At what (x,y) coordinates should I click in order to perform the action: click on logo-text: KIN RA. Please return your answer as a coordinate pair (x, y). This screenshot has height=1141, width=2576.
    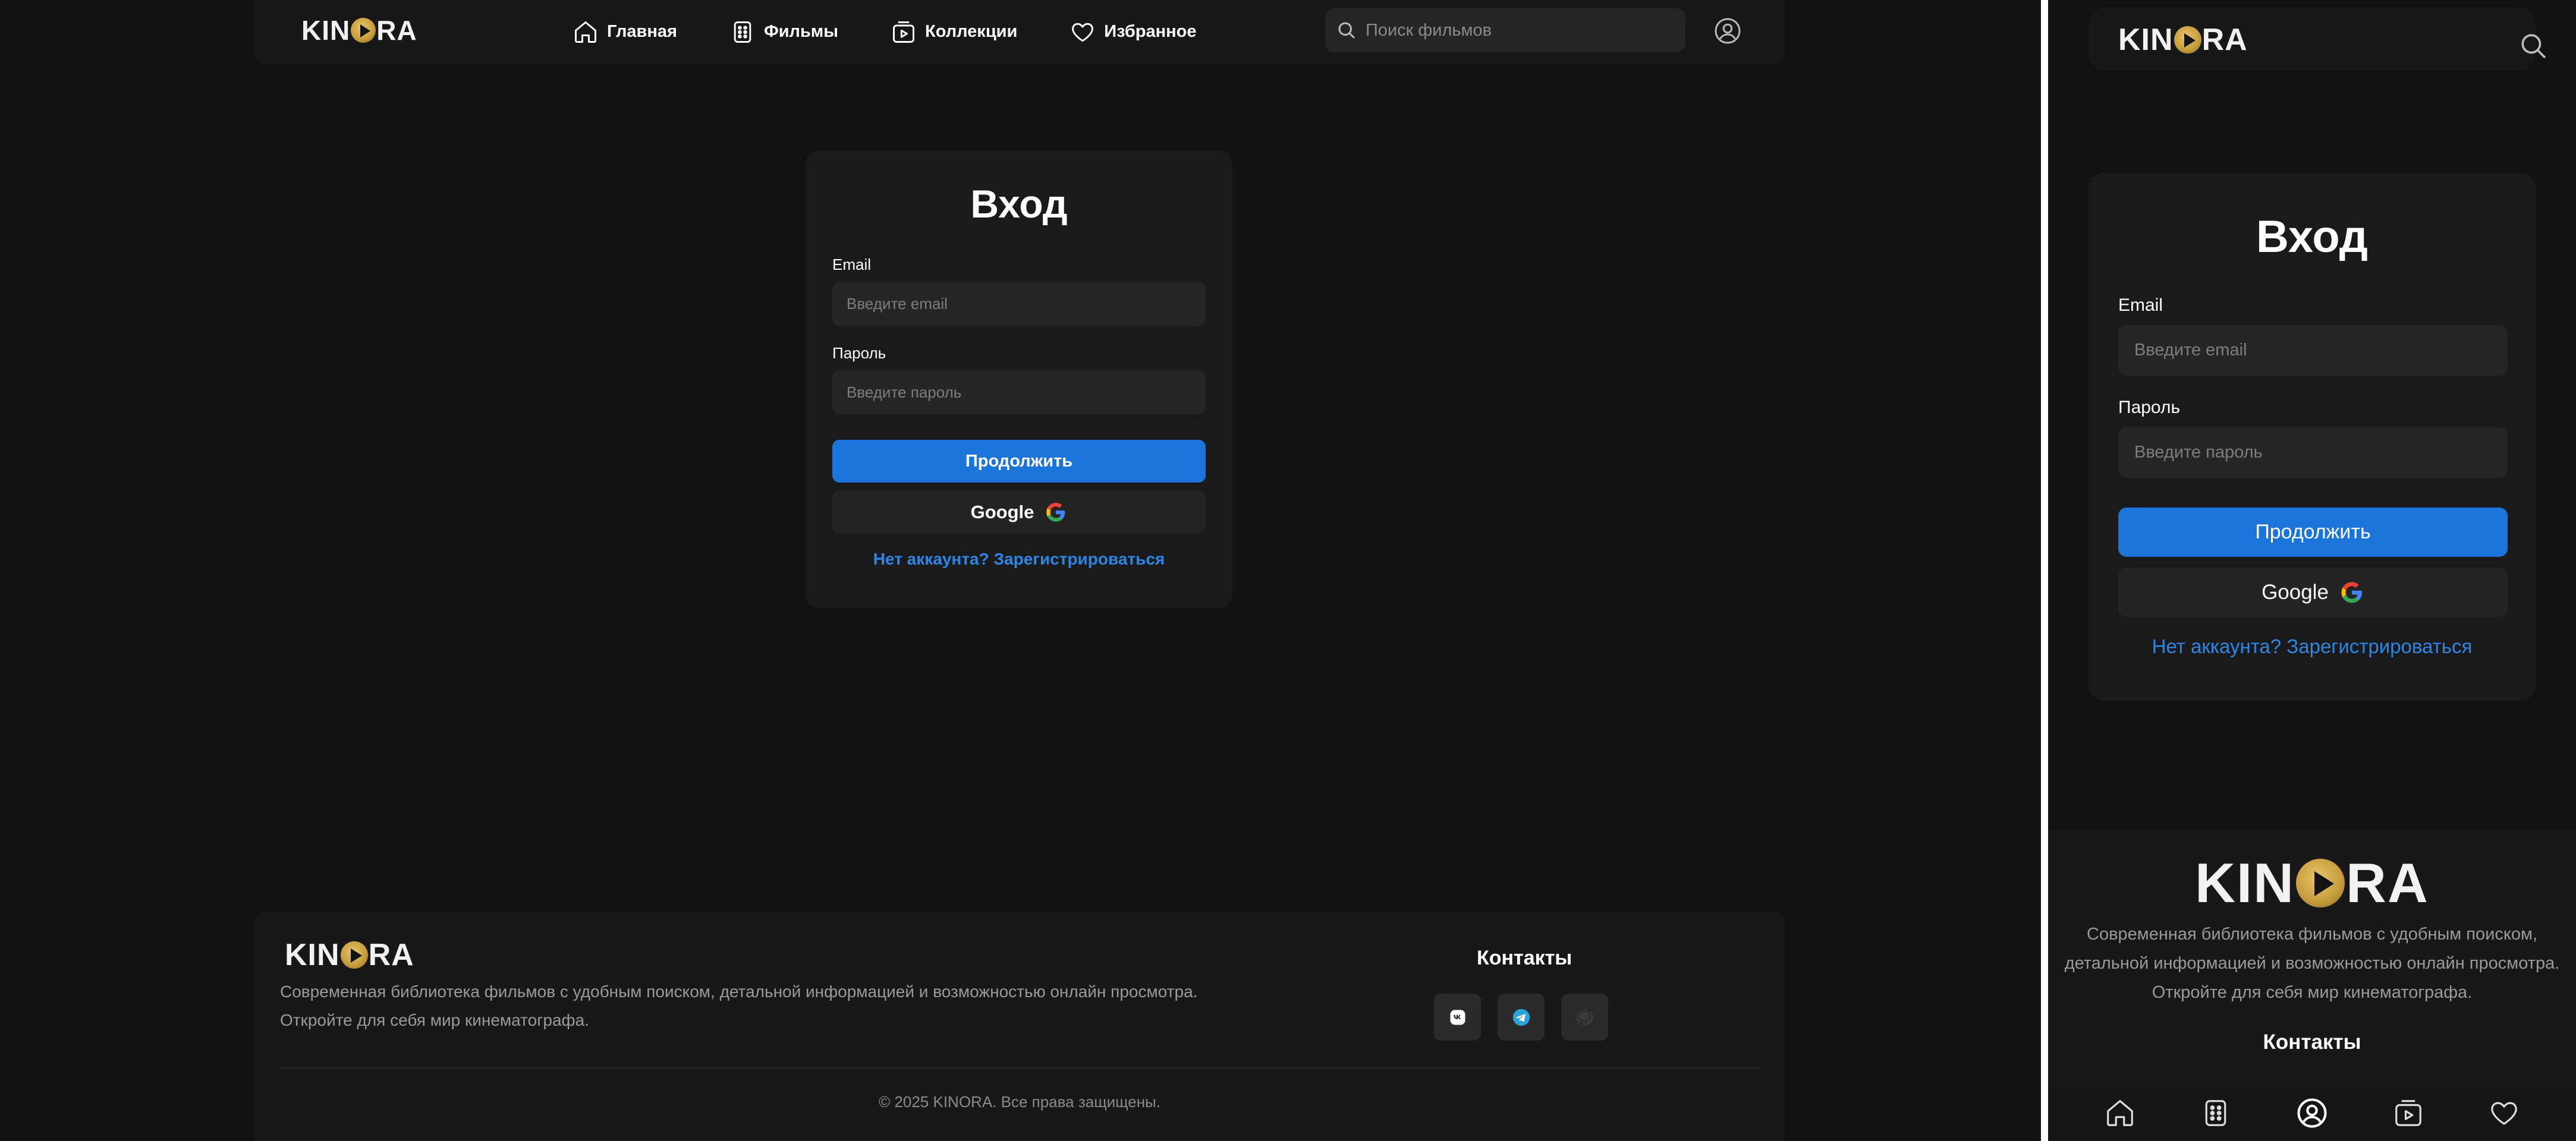
    Looking at the image, I should click on (359, 30).